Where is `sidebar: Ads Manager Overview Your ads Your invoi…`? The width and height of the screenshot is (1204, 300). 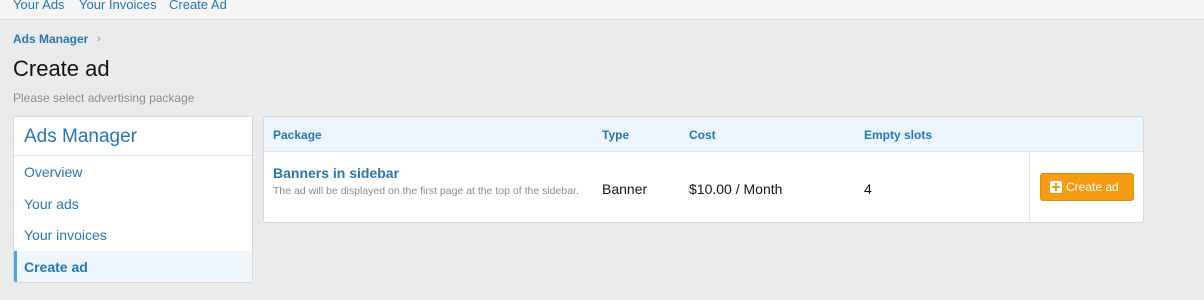 sidebar: Ads Manager Overview Your ads Your invoi… is located at coordinates (133, 199).